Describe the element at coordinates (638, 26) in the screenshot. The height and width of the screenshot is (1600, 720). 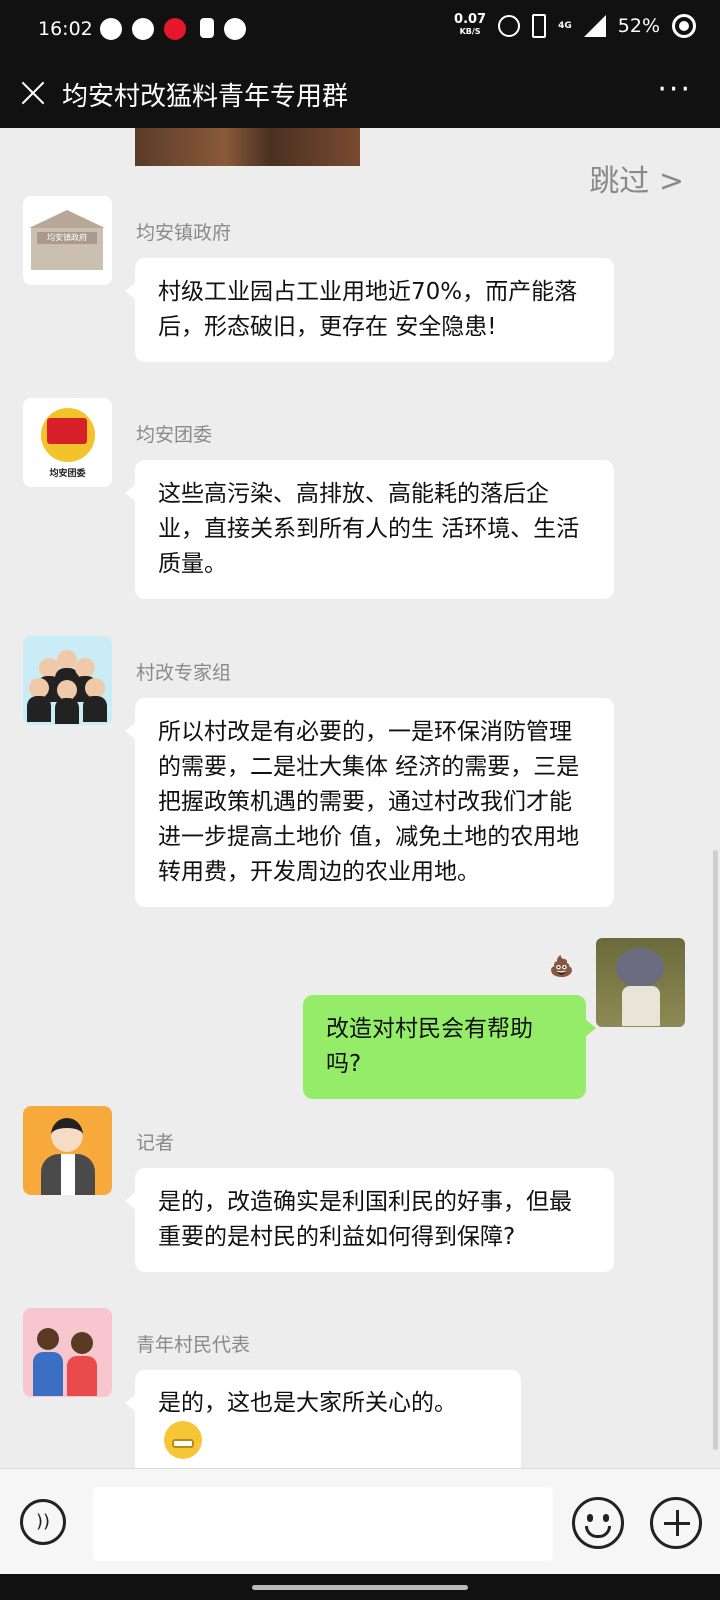
I see `battery-percent: 52%` at that location.